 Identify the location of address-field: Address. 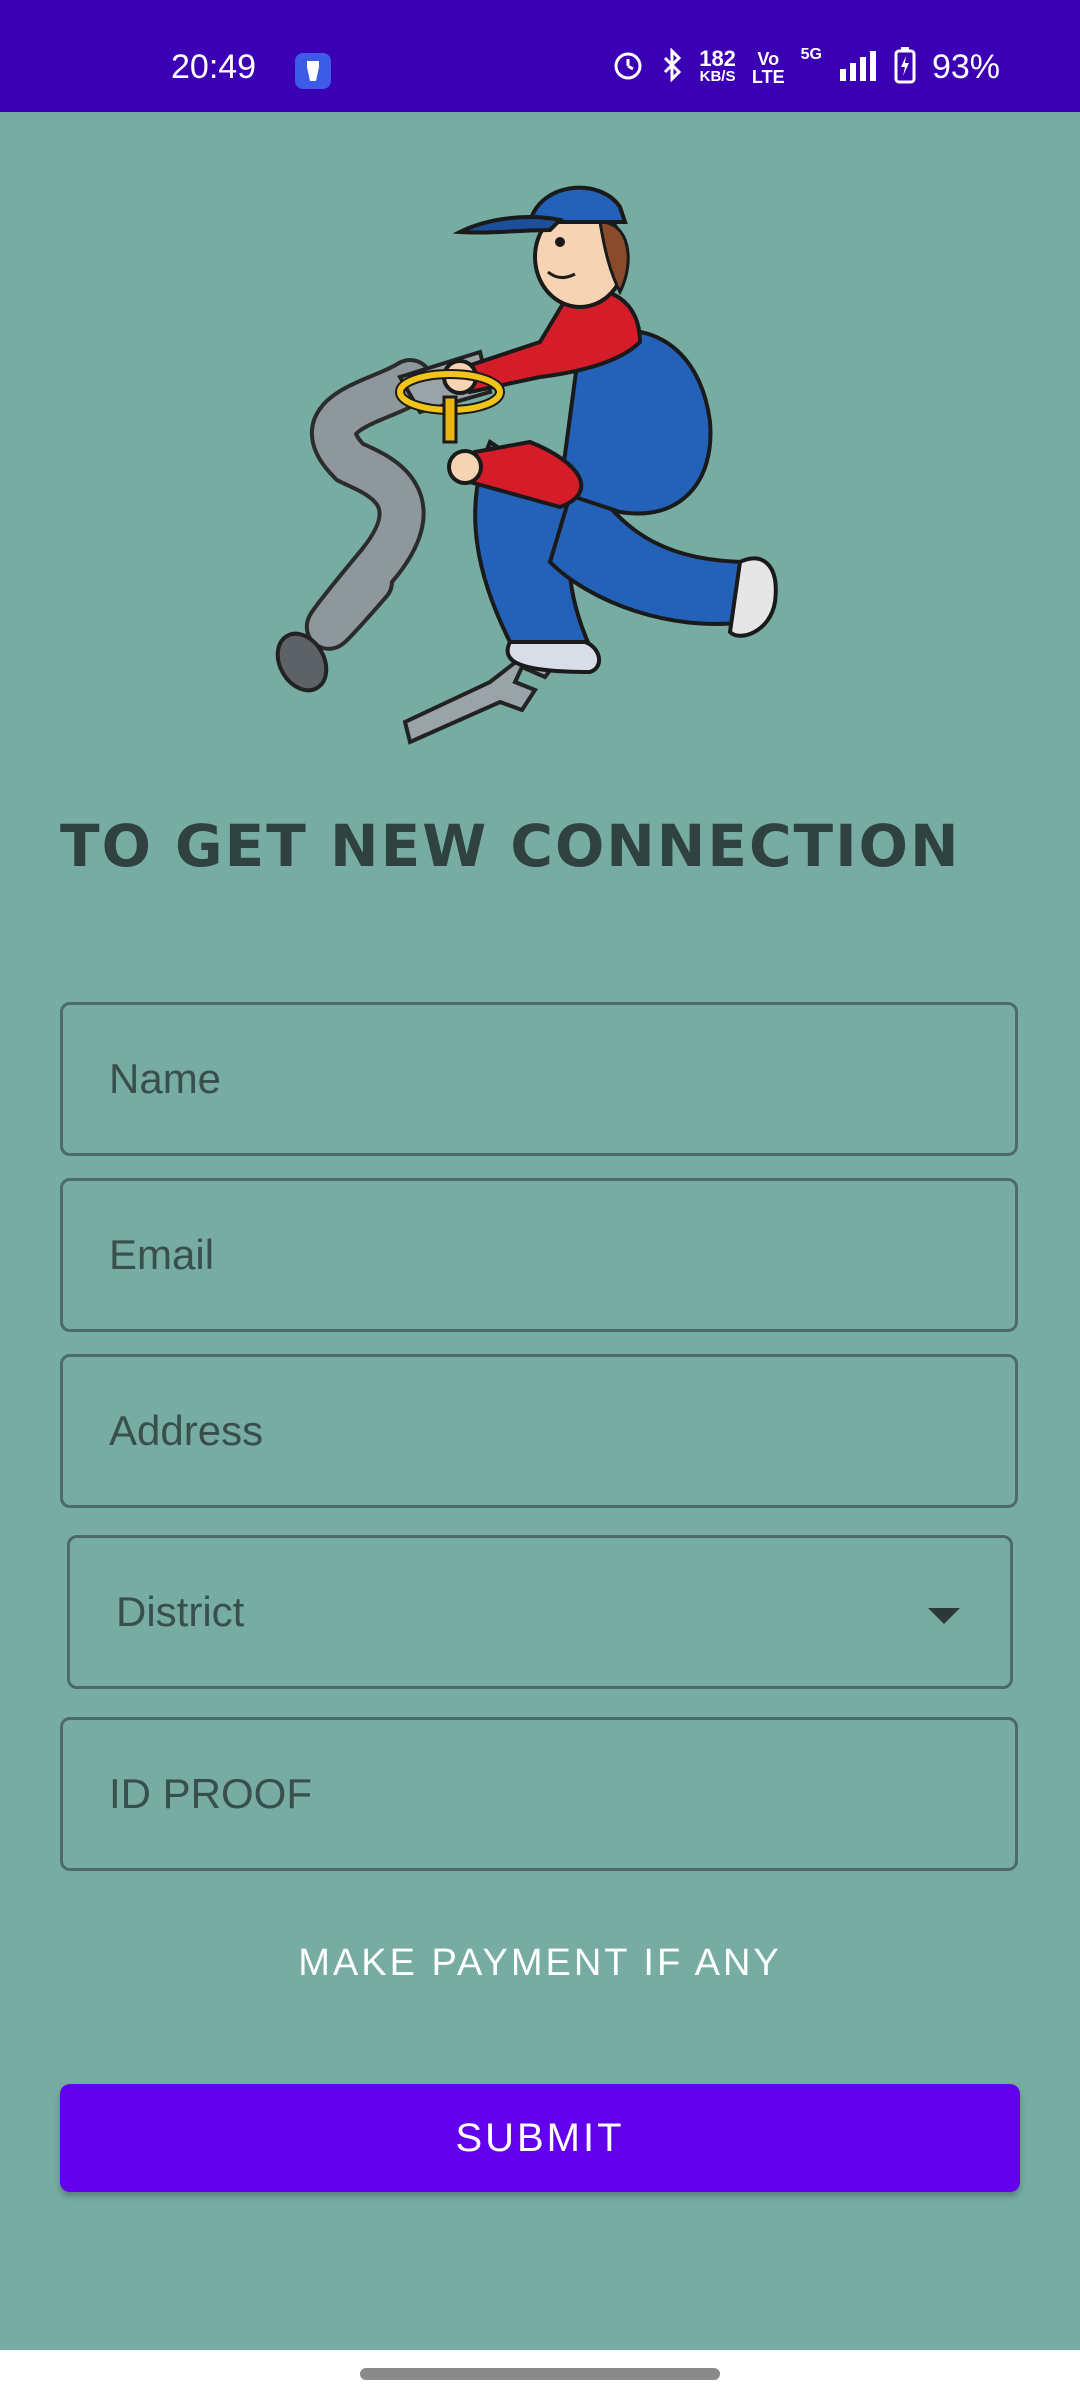
(539, 1431).